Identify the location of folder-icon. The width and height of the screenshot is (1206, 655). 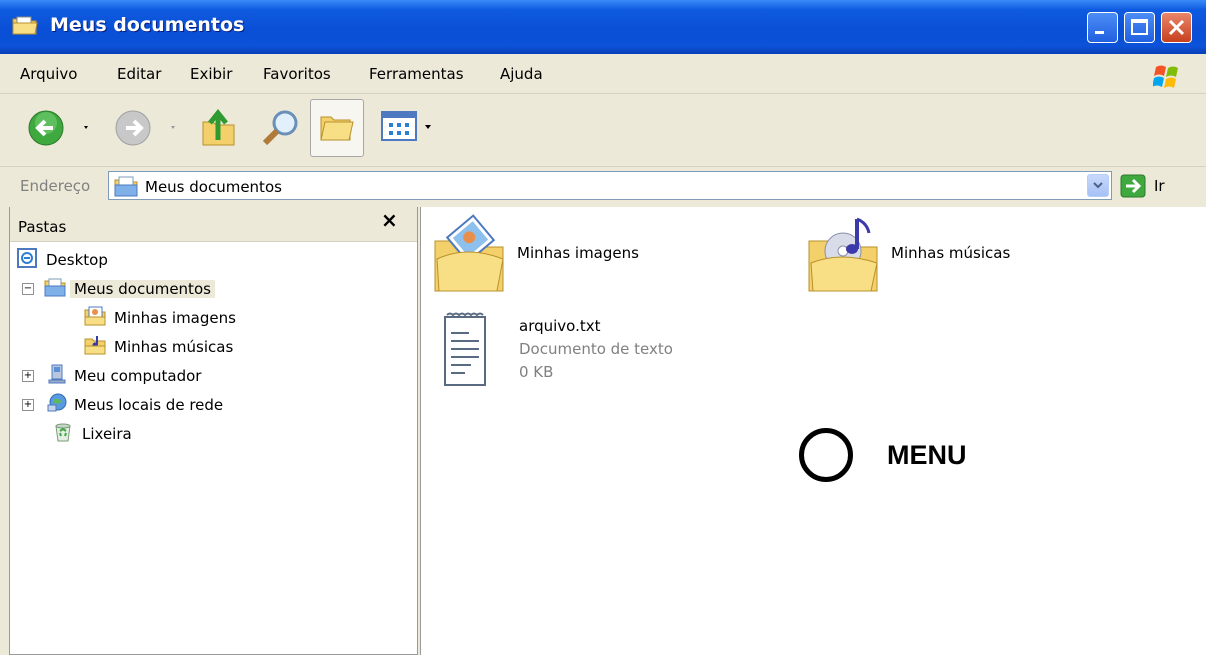
(25, 25).